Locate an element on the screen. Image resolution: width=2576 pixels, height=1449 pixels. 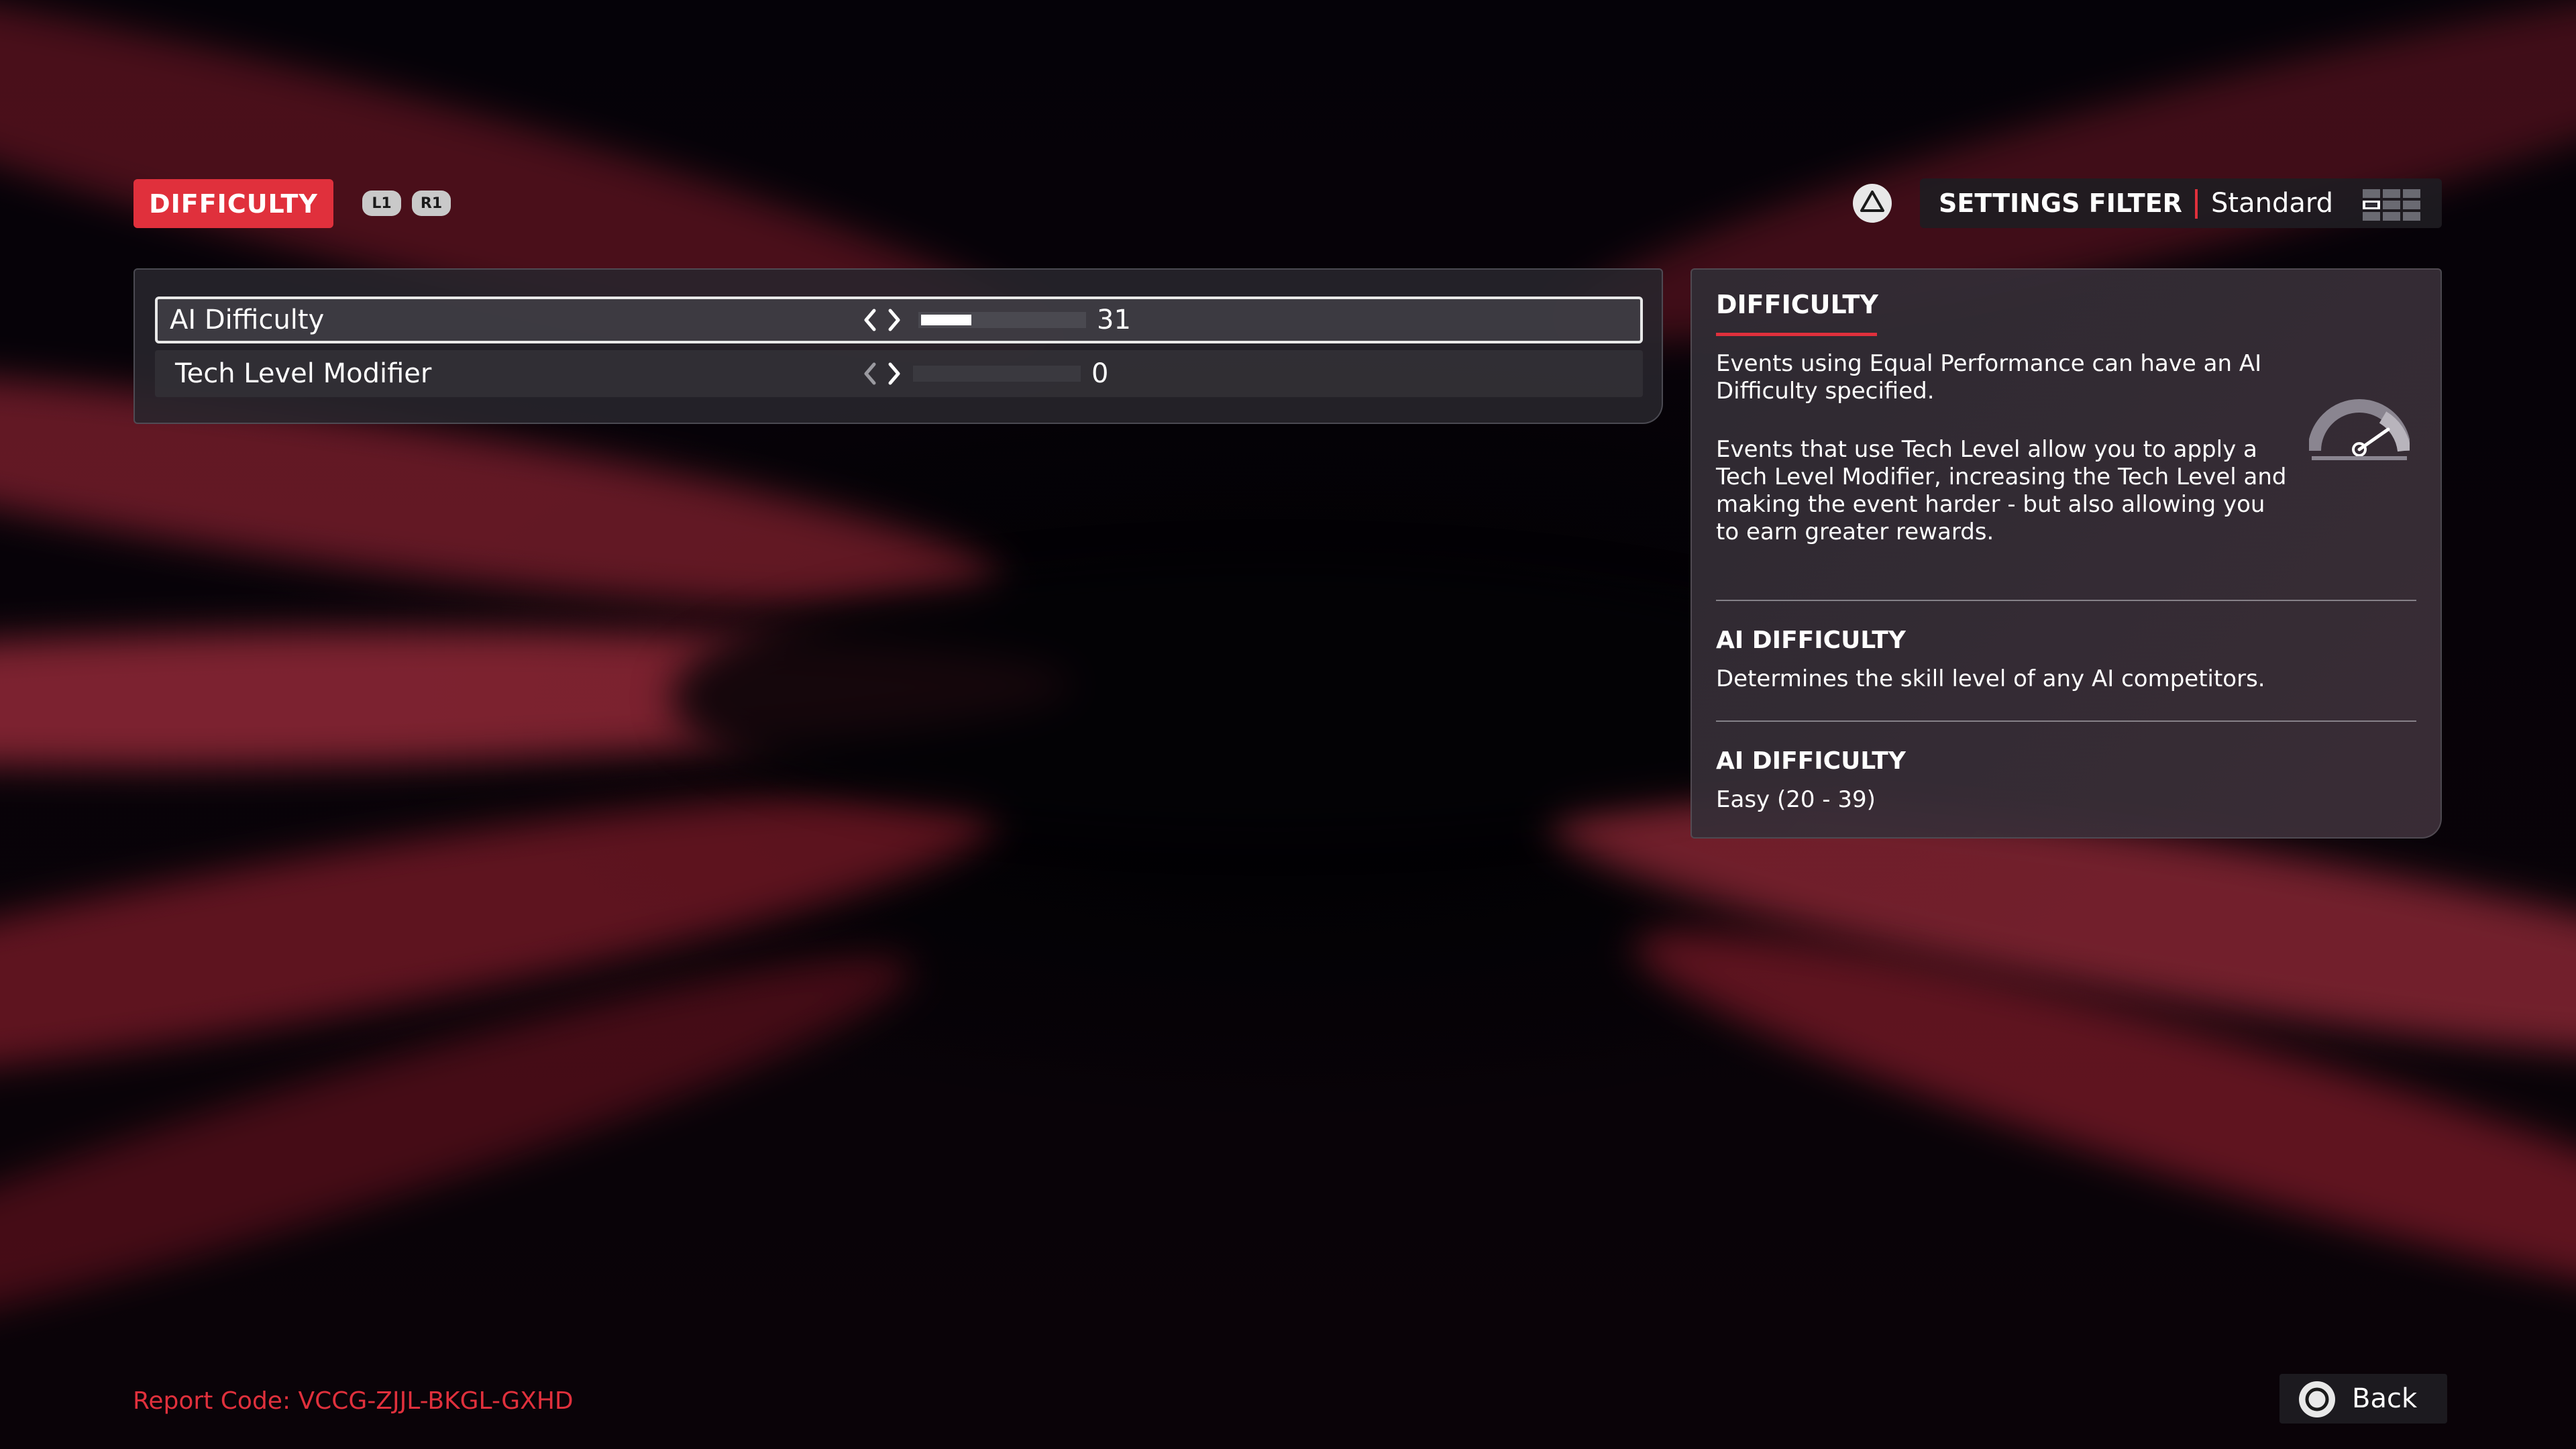
setting-label: Tech Level Modifier is located at coordinates (303, 373).